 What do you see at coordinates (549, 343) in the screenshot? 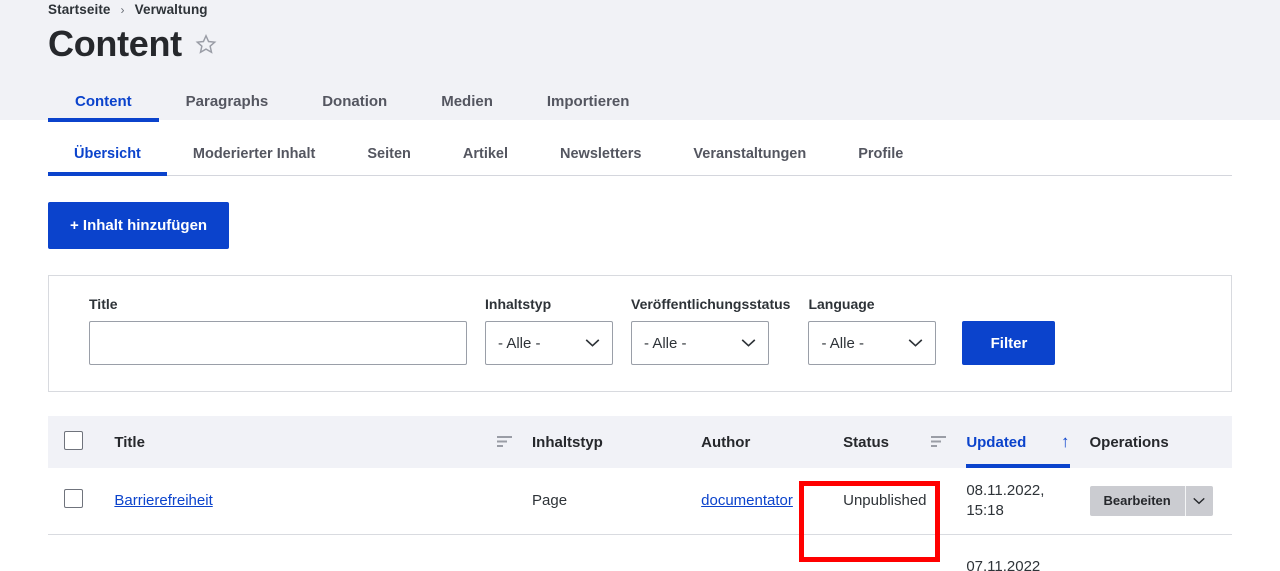
I see `content-type-select: - Alle -` at bounding box center [549, 343].